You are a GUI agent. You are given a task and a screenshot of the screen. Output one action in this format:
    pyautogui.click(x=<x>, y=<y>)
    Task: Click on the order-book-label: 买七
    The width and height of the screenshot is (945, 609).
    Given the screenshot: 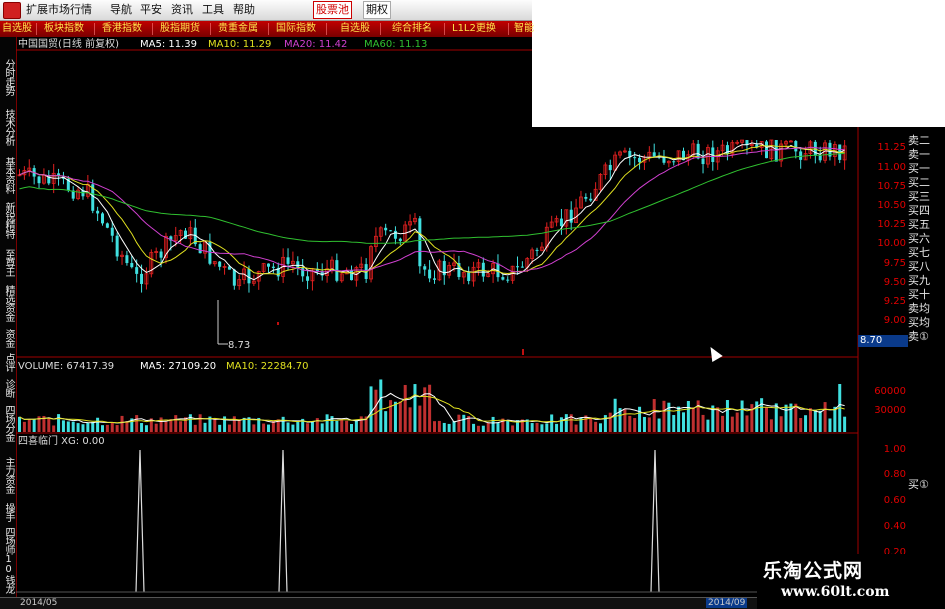 What is the action you would take?
    pyautogui.click(x=919, y=253)
    